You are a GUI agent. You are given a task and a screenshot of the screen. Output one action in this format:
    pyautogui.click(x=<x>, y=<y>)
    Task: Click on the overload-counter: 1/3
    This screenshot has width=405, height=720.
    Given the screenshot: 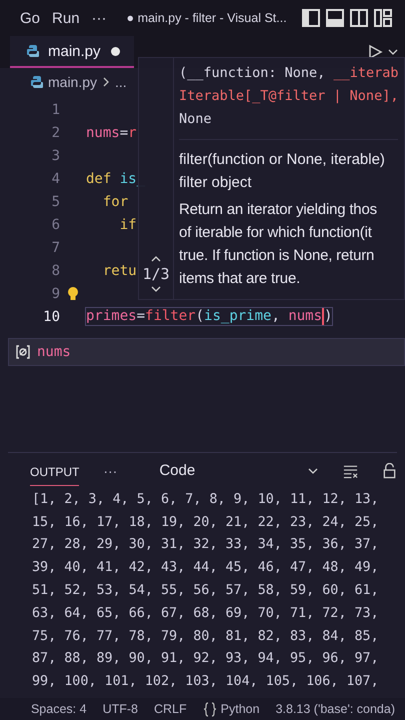 What is the action you would take?
    pyautogui.click(x=156, y=274)
    